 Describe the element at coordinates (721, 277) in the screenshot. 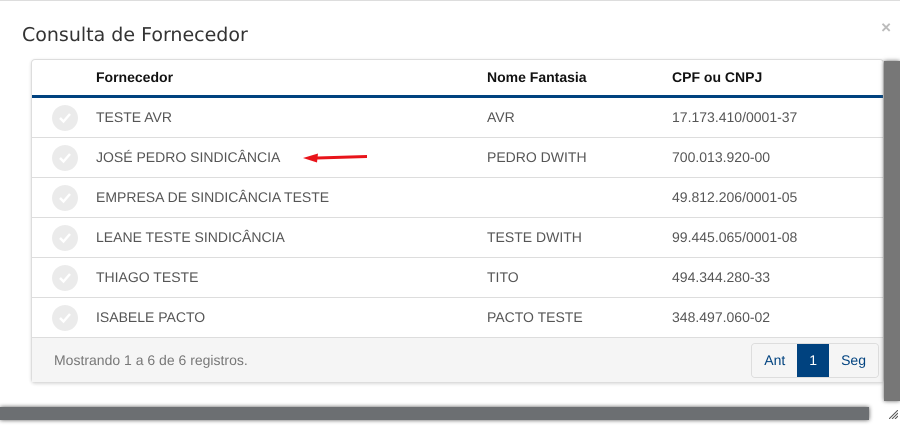

I see `table-cell: 494.344.280-33` at that location.